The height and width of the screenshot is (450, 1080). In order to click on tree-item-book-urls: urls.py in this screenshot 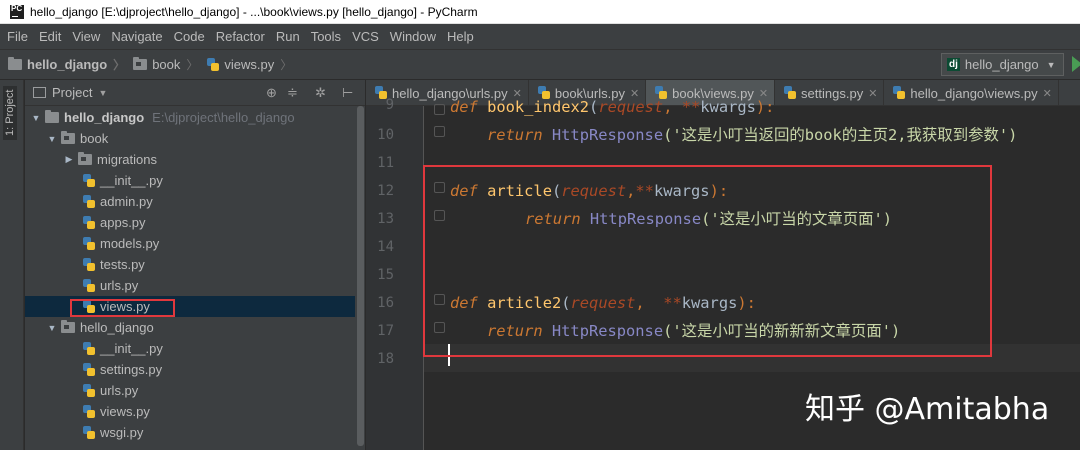, I will do `click(190, 285)`.